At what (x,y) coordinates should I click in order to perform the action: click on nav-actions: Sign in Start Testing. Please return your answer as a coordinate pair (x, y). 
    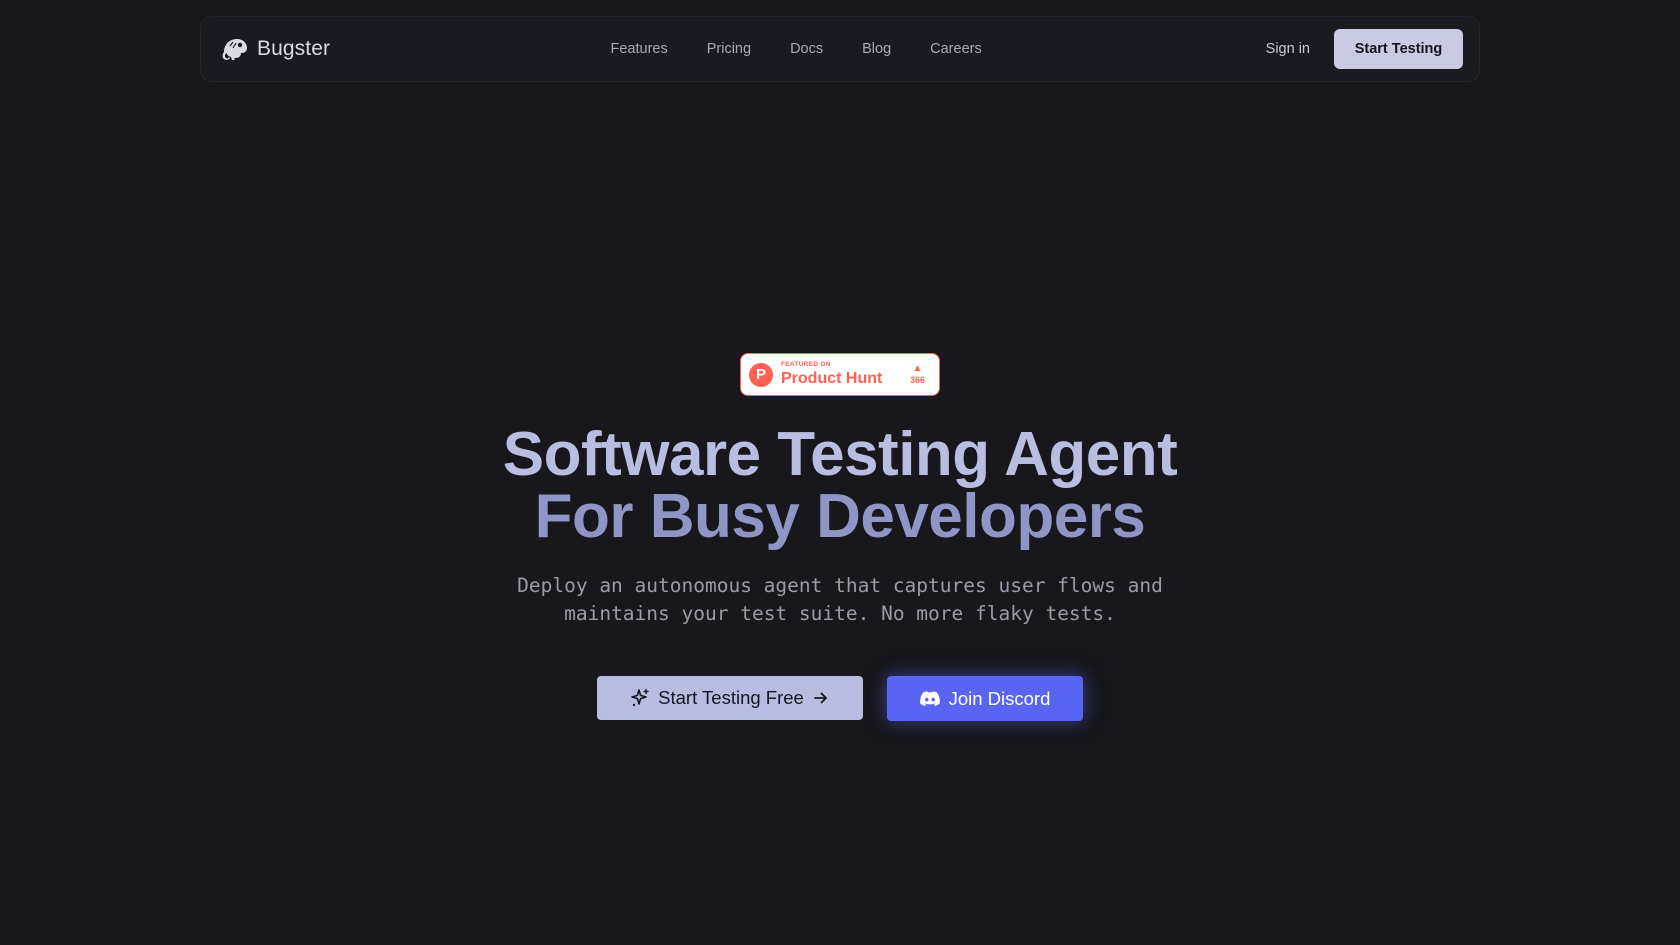
    Looking at the image, I should click on (1364, 49).